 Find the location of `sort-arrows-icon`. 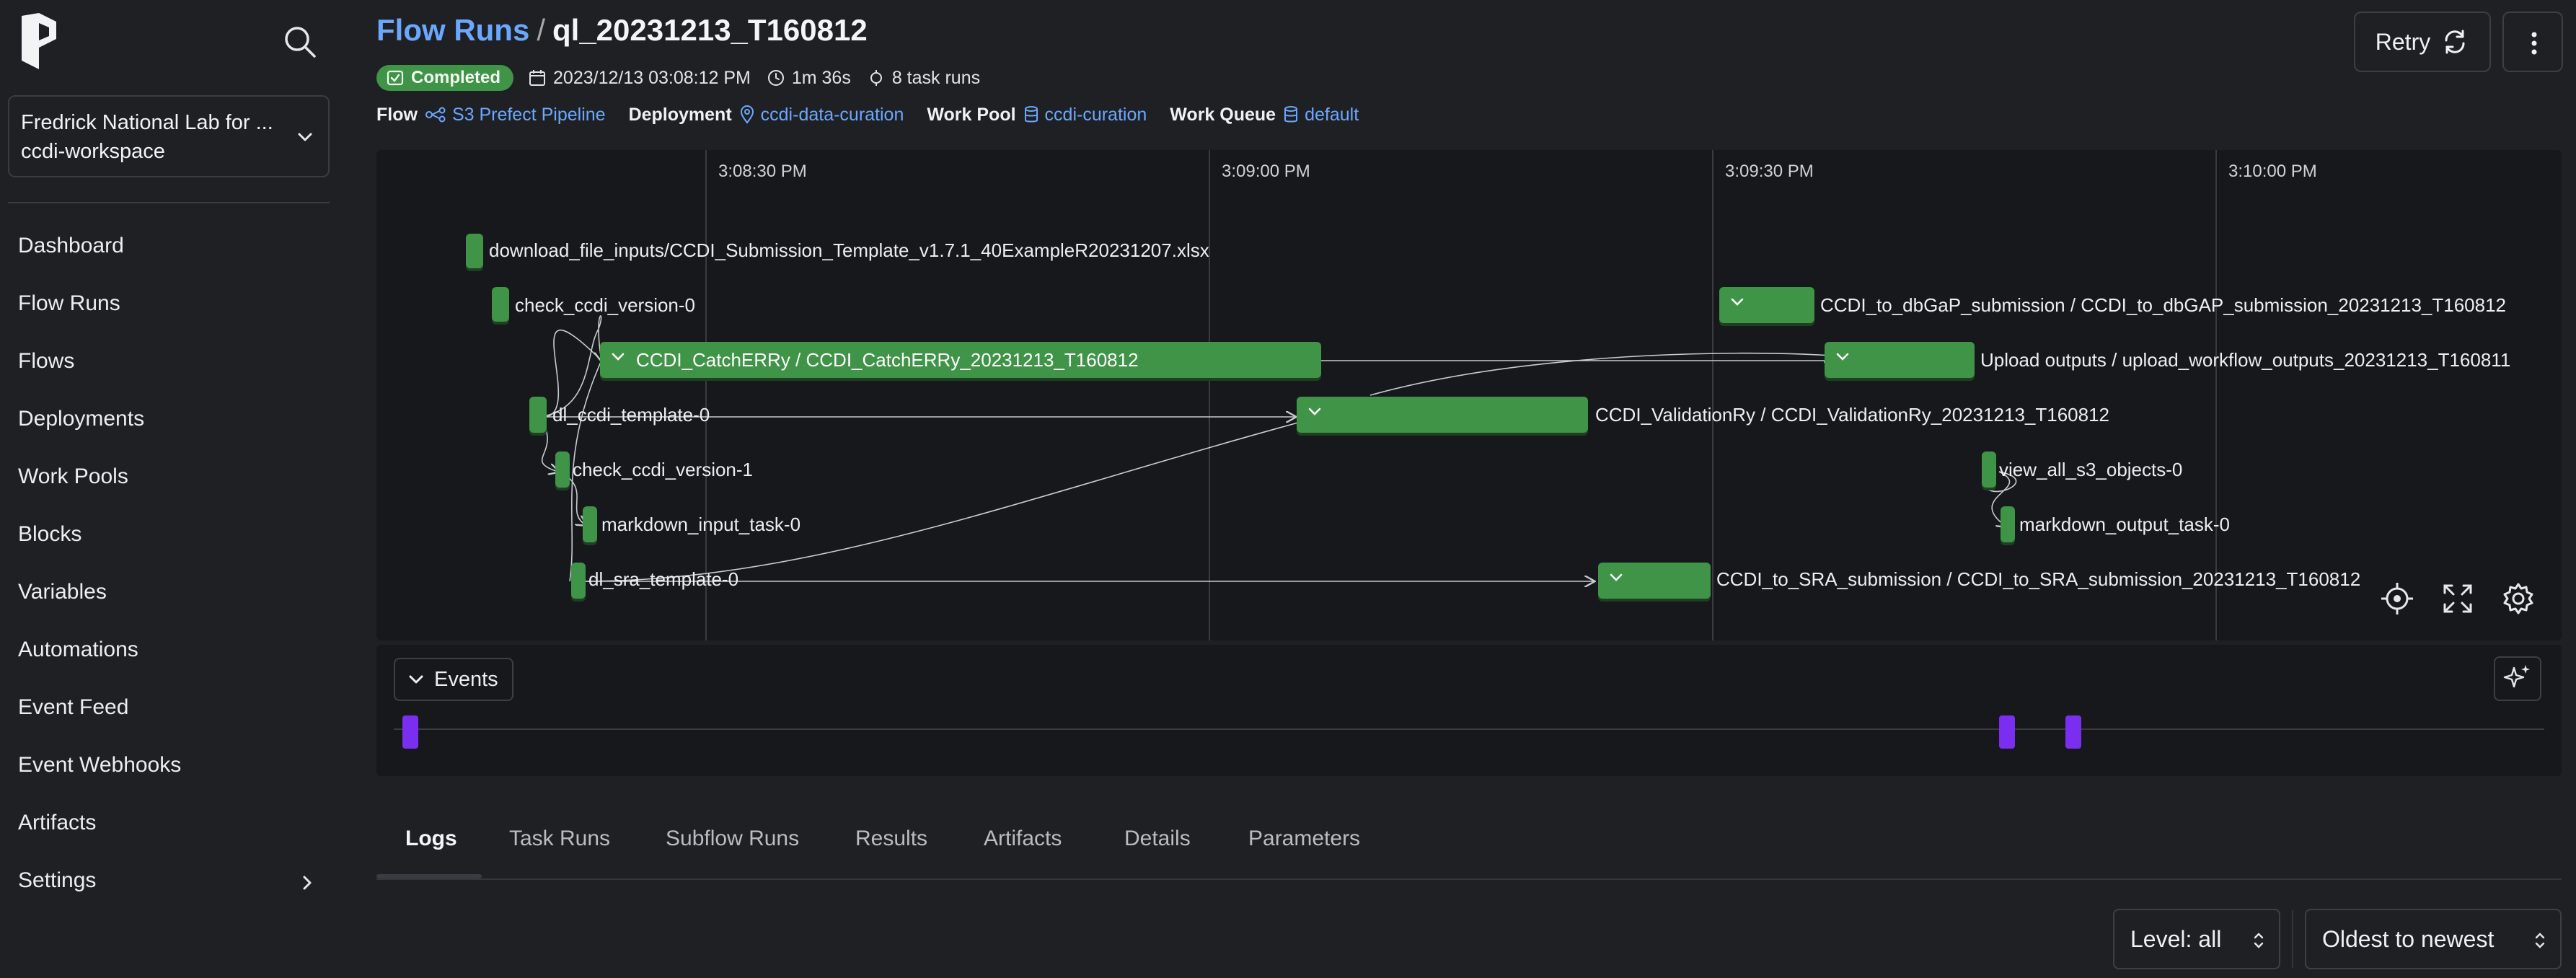

sort-arrows-icon is located at coordinates (2259, 940).